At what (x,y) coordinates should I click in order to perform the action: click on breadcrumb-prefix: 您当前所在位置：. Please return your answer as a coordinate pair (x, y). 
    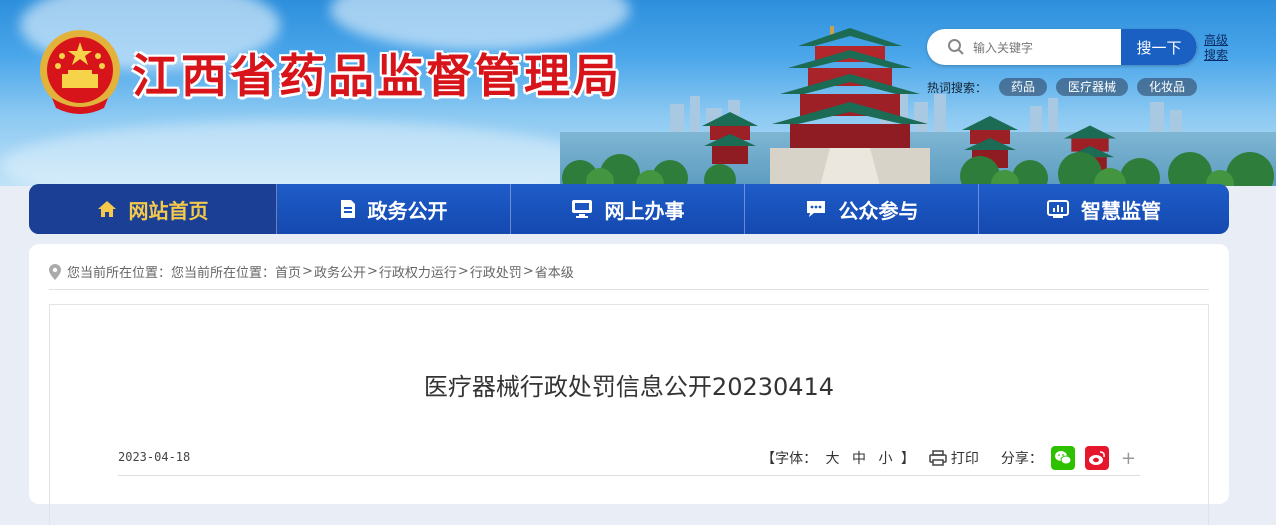
    Looking at the image, I should click on (119, 273).